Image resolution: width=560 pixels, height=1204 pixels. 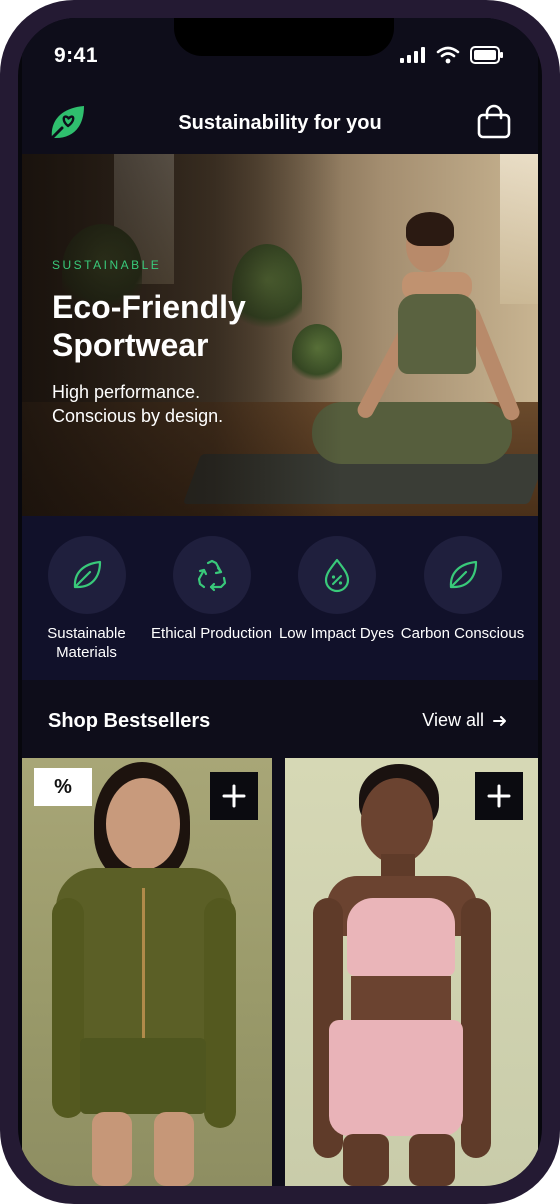 I want to click on section-title: Shop Bestsellers, so click(x=129, y=721).